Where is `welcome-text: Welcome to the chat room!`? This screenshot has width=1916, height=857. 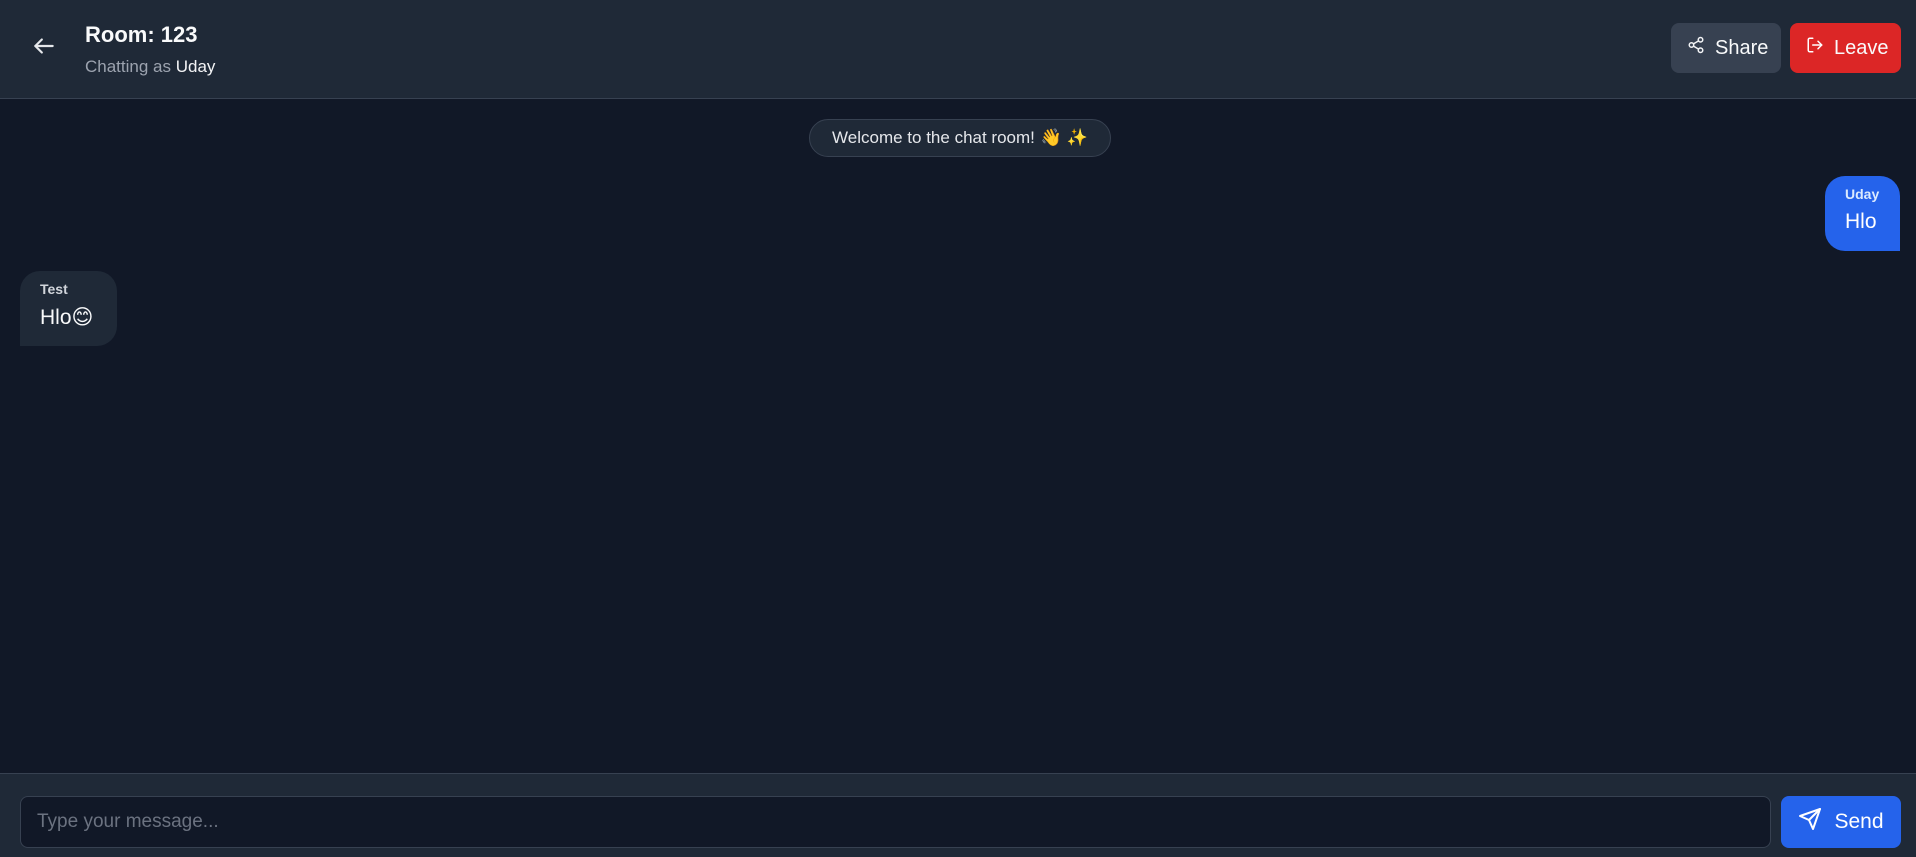
welcome-text: Welcome to the chat room! is located at coordinates (933, 137).